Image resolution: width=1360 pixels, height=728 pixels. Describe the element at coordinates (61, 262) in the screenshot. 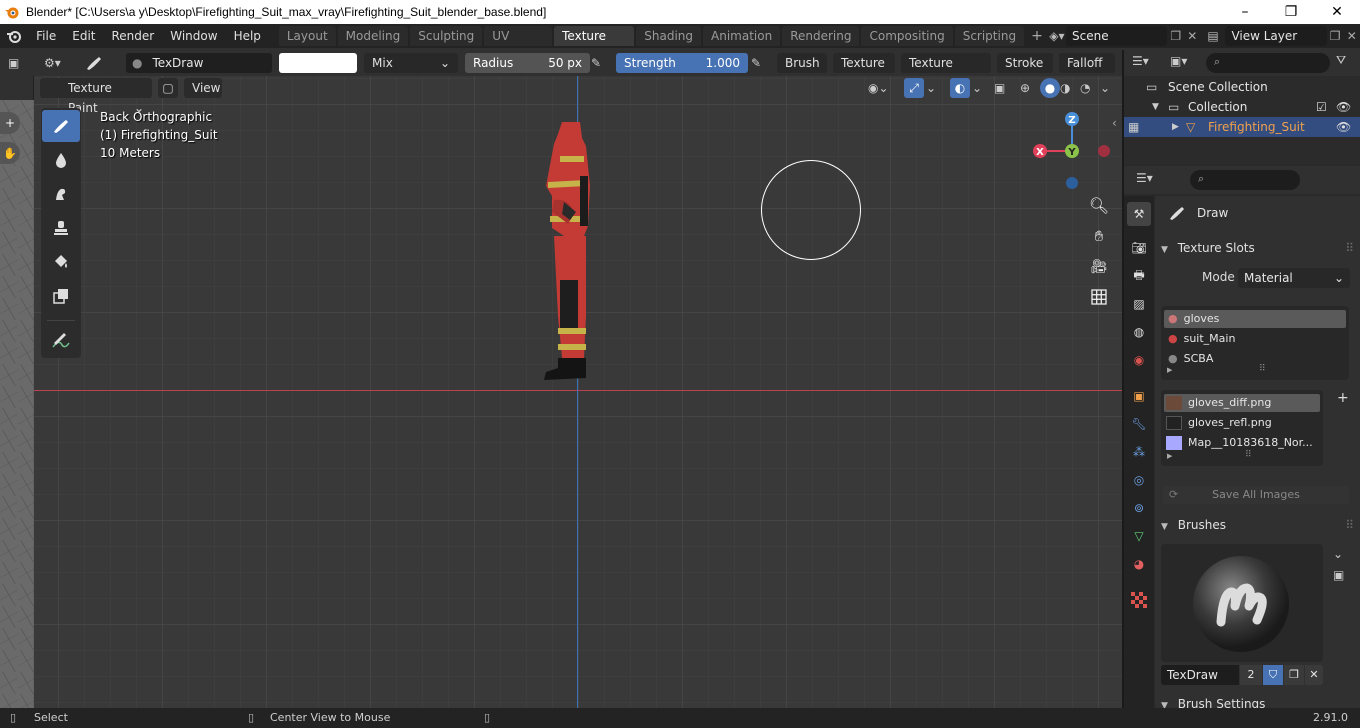

I see `fill-tool-button` at that location.